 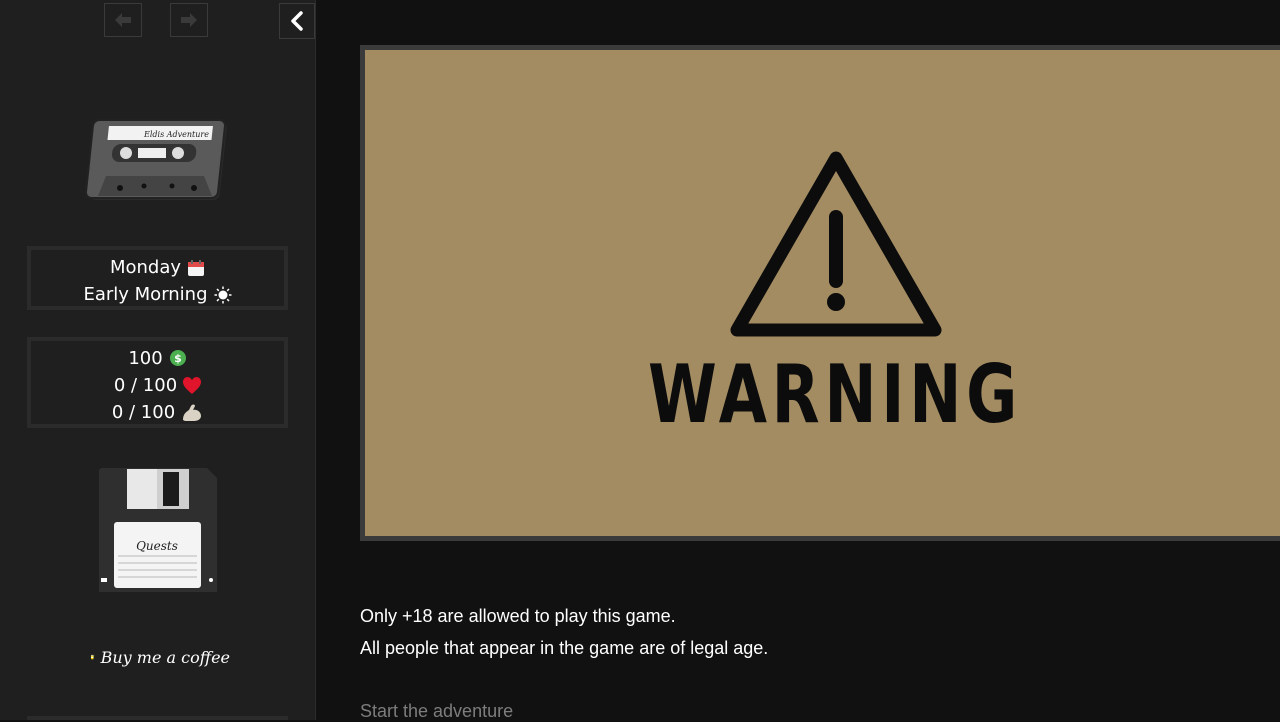 I want to click on love-value: 0 / 100, so click(x=145, y=385).